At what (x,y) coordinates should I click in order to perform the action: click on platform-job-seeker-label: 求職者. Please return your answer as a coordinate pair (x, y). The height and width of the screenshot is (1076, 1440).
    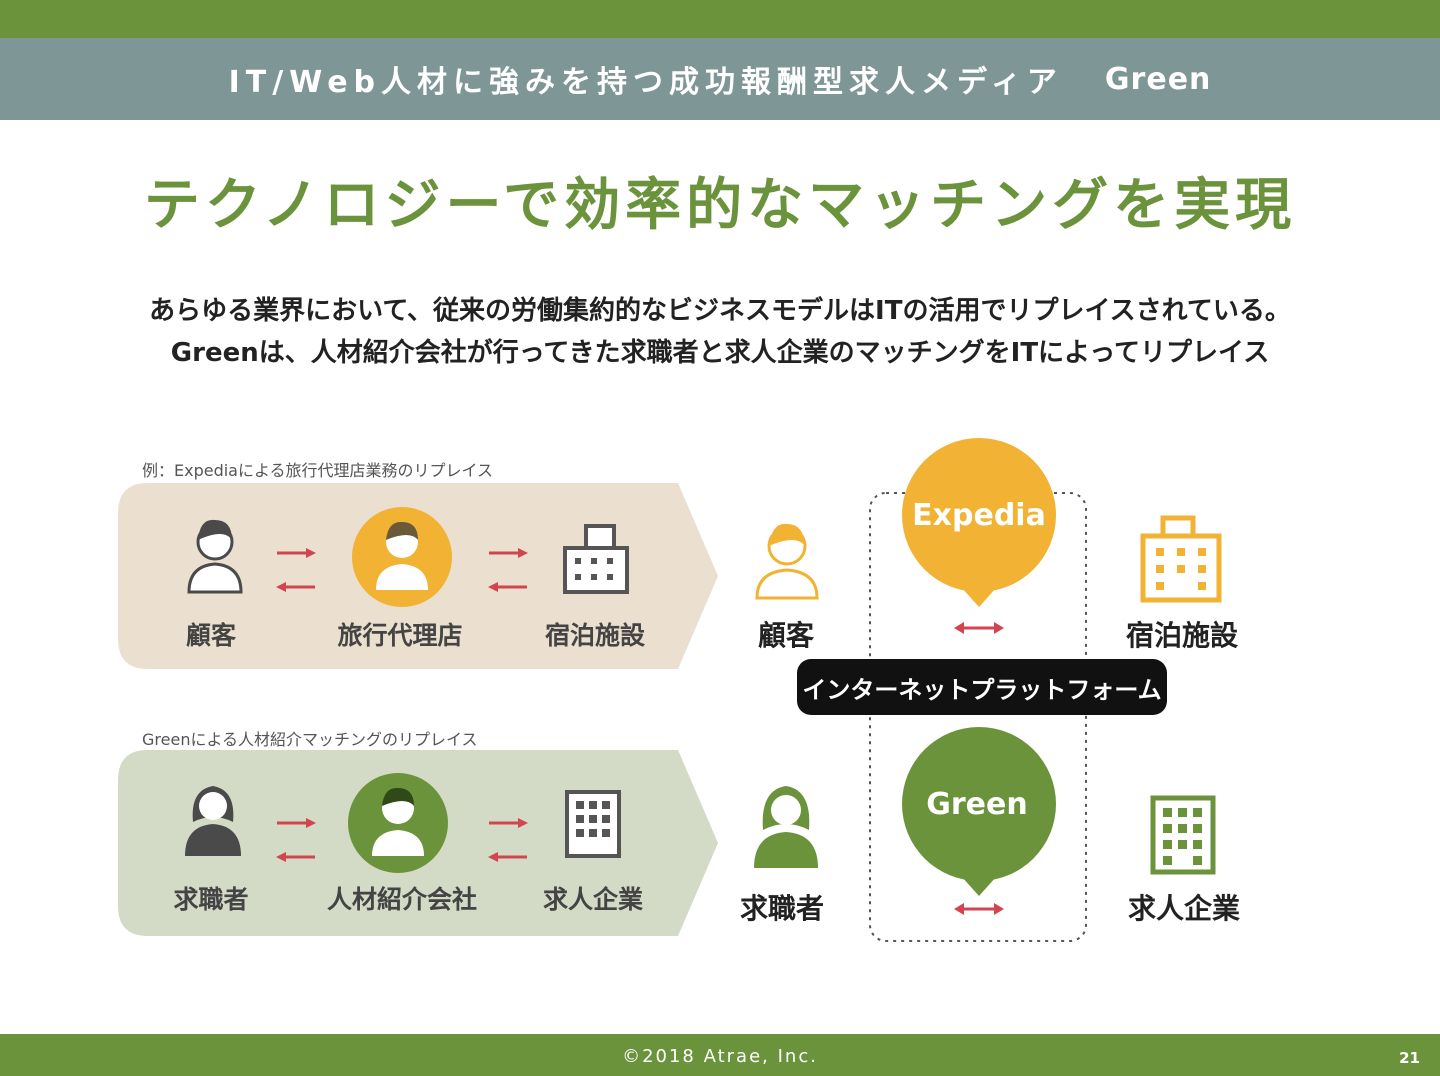
    Looking at the image, I should click on (781, 908).